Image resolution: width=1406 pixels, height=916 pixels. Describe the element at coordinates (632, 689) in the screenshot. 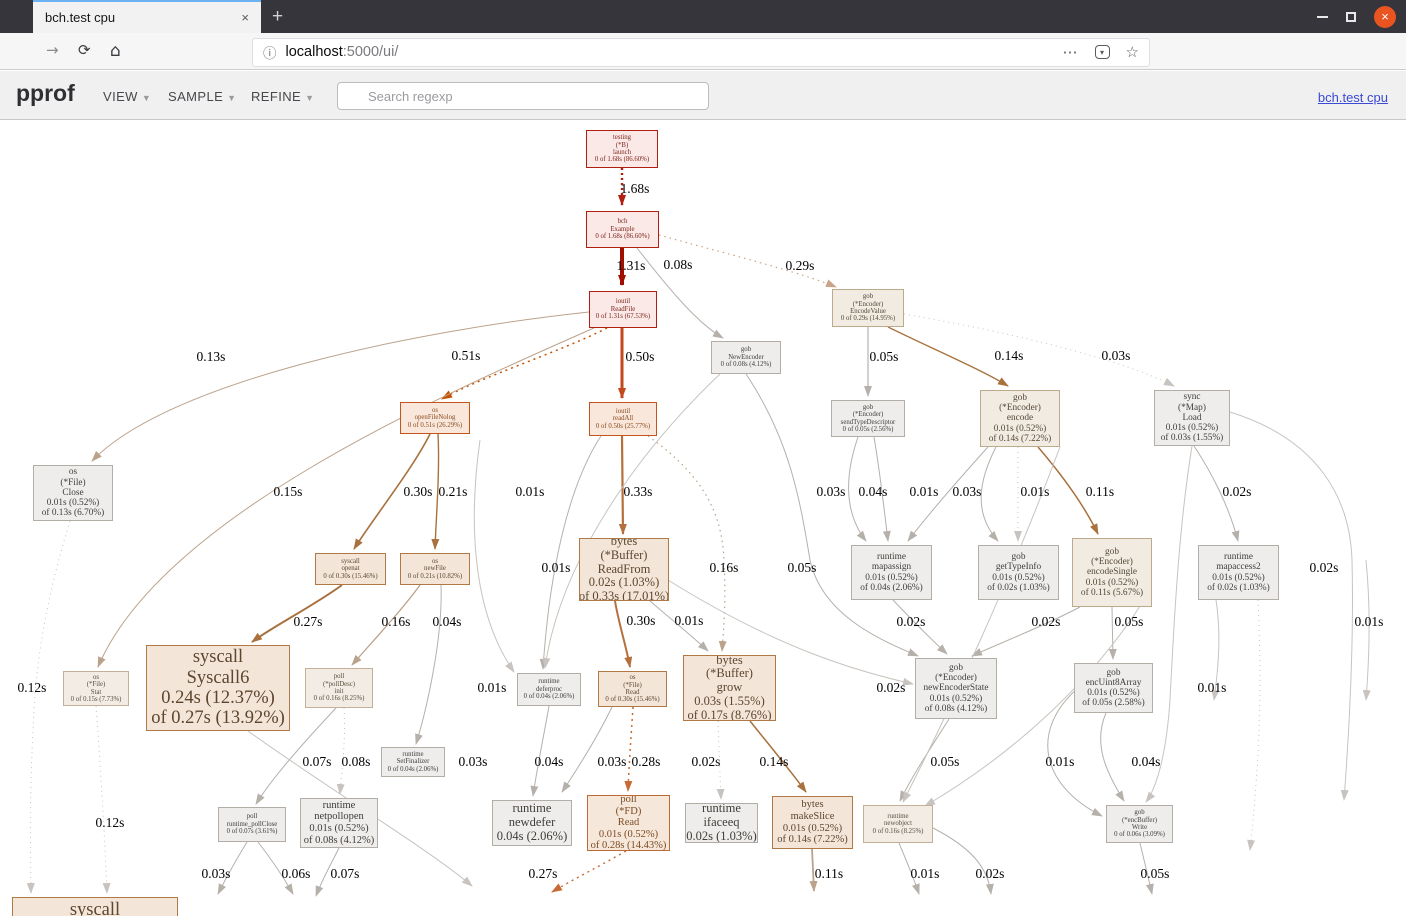

I see `node-os-file-read: os (*File) Read 0 of 0.30s (15.46%)` at that location.